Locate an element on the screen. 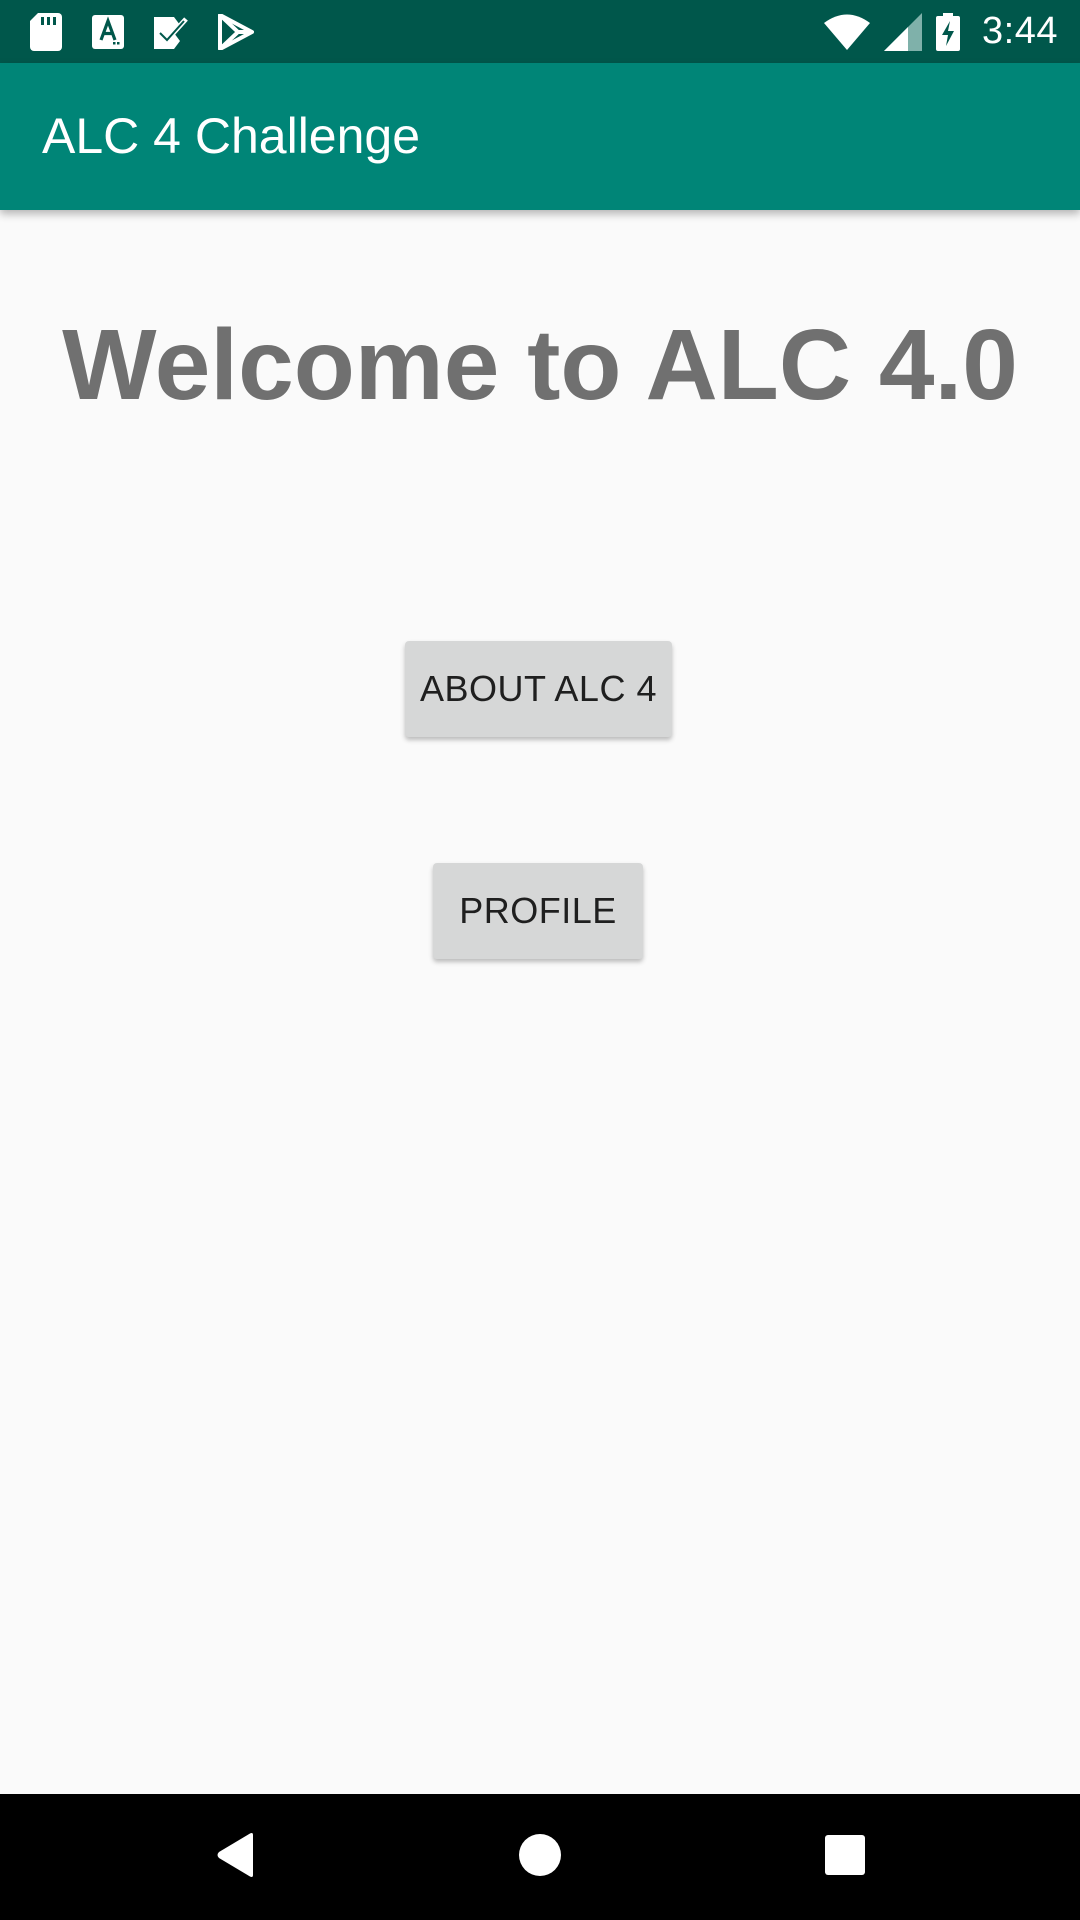 Image resolution: width=1080 pixels, height=1920 pixels. about-alc-button: ABOUT ALC 4 is located at coordinates (538, 689).